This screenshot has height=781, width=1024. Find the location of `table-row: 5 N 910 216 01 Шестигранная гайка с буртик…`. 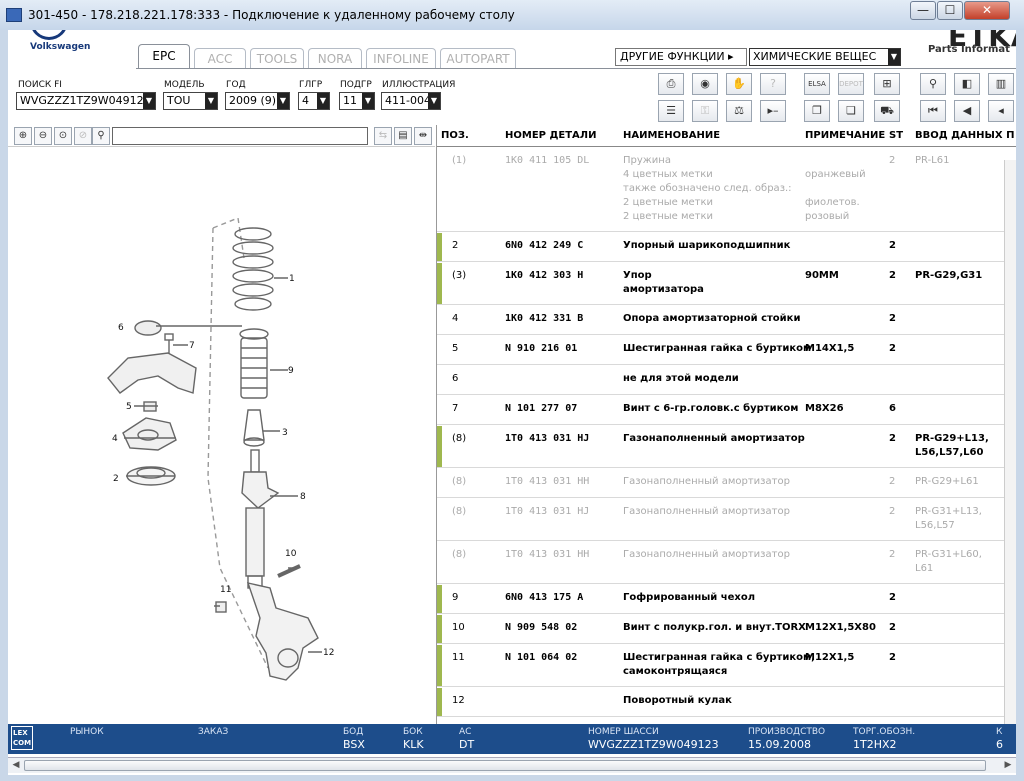

table-row: 5 N 910 216 01 Шестигранная гайка с буртик… is located at coordinates (726, 350).